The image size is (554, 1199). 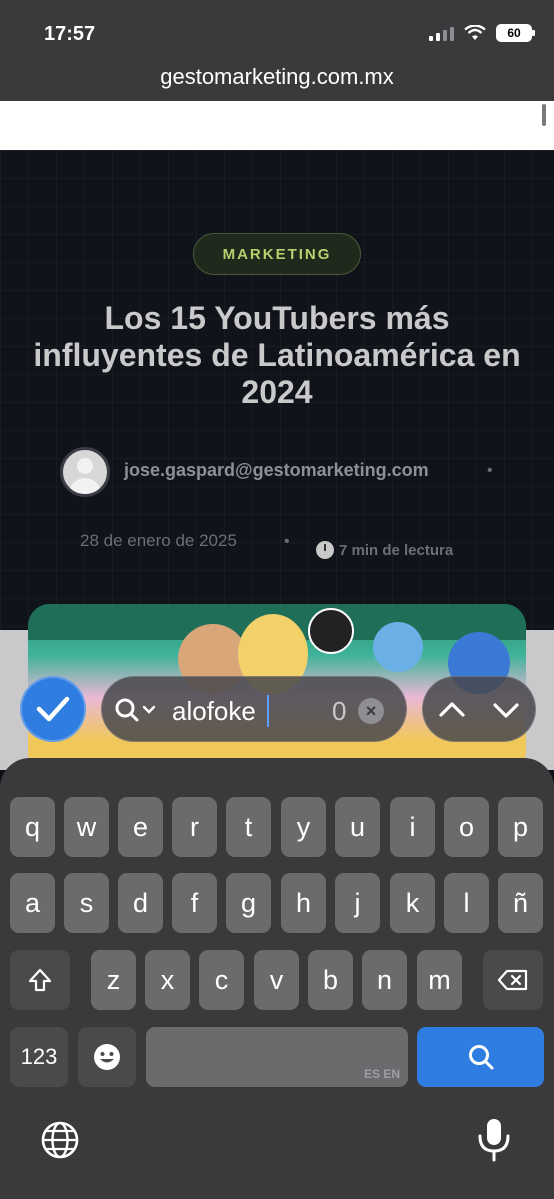 I want to click on url-address: gestomarketing.com.mx, so click(x=277, y=77).